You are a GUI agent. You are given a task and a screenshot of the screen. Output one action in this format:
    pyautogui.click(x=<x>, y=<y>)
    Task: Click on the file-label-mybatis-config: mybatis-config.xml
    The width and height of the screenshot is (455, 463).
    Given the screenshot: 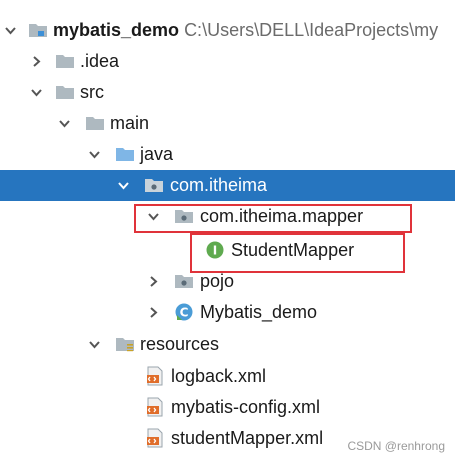 What is the action you would take?
    pyautogui.click(x=246, y=407)
    